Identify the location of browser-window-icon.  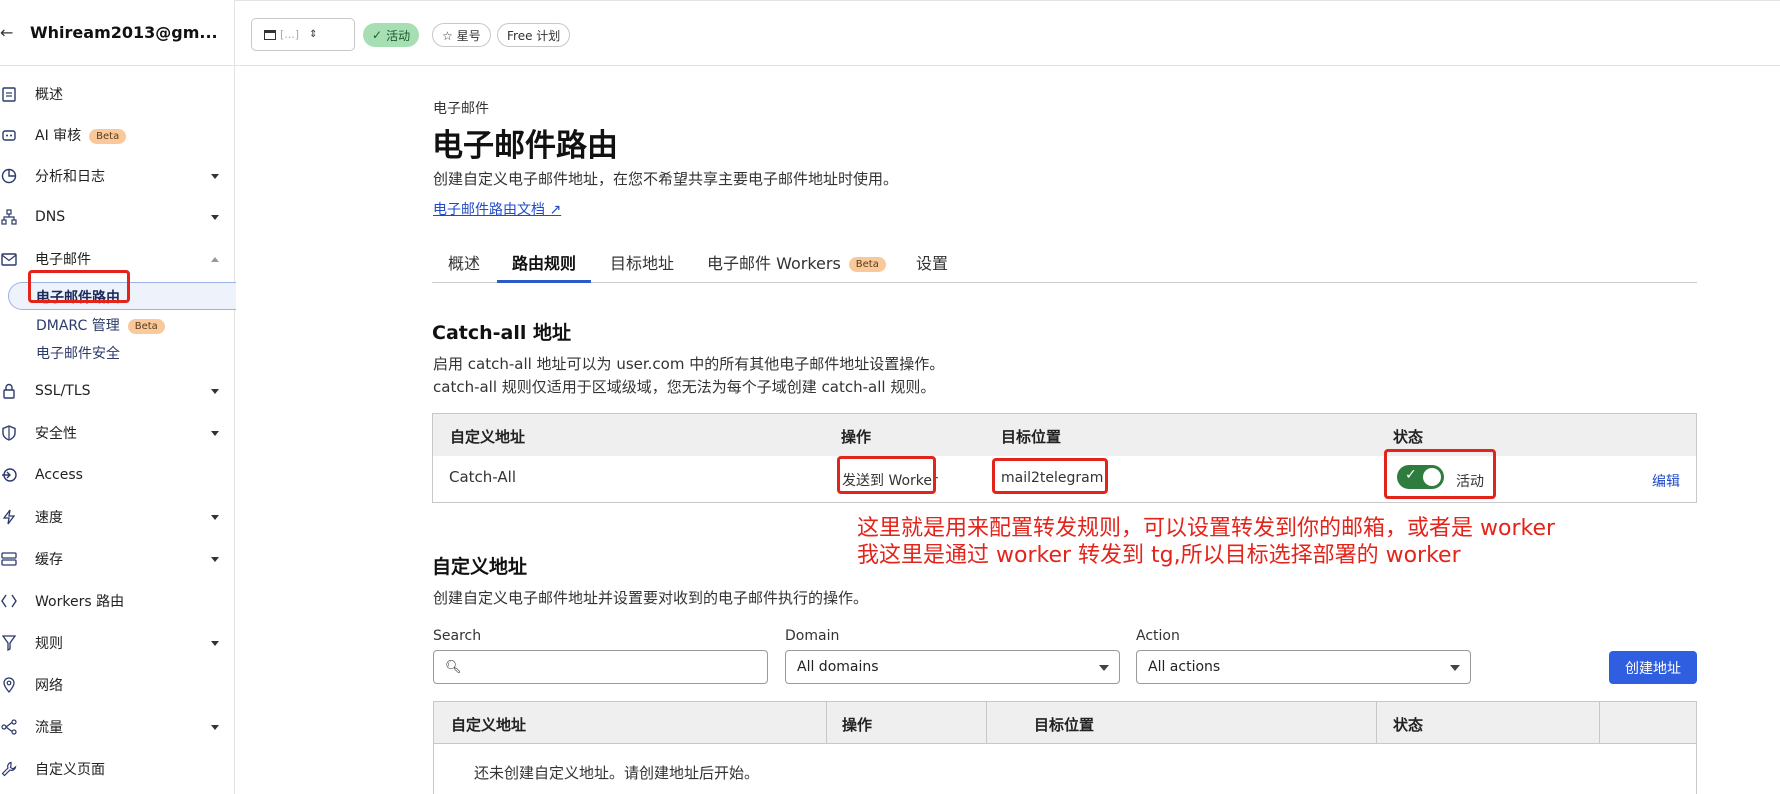
(270, 34).